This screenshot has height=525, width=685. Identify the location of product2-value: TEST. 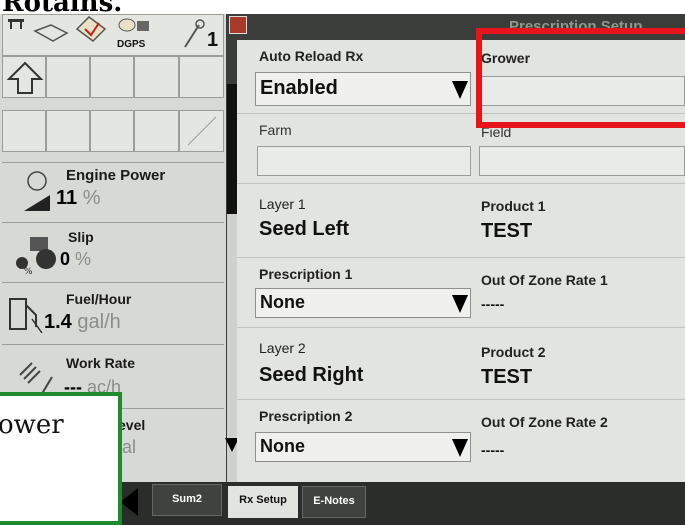
(507, 377).